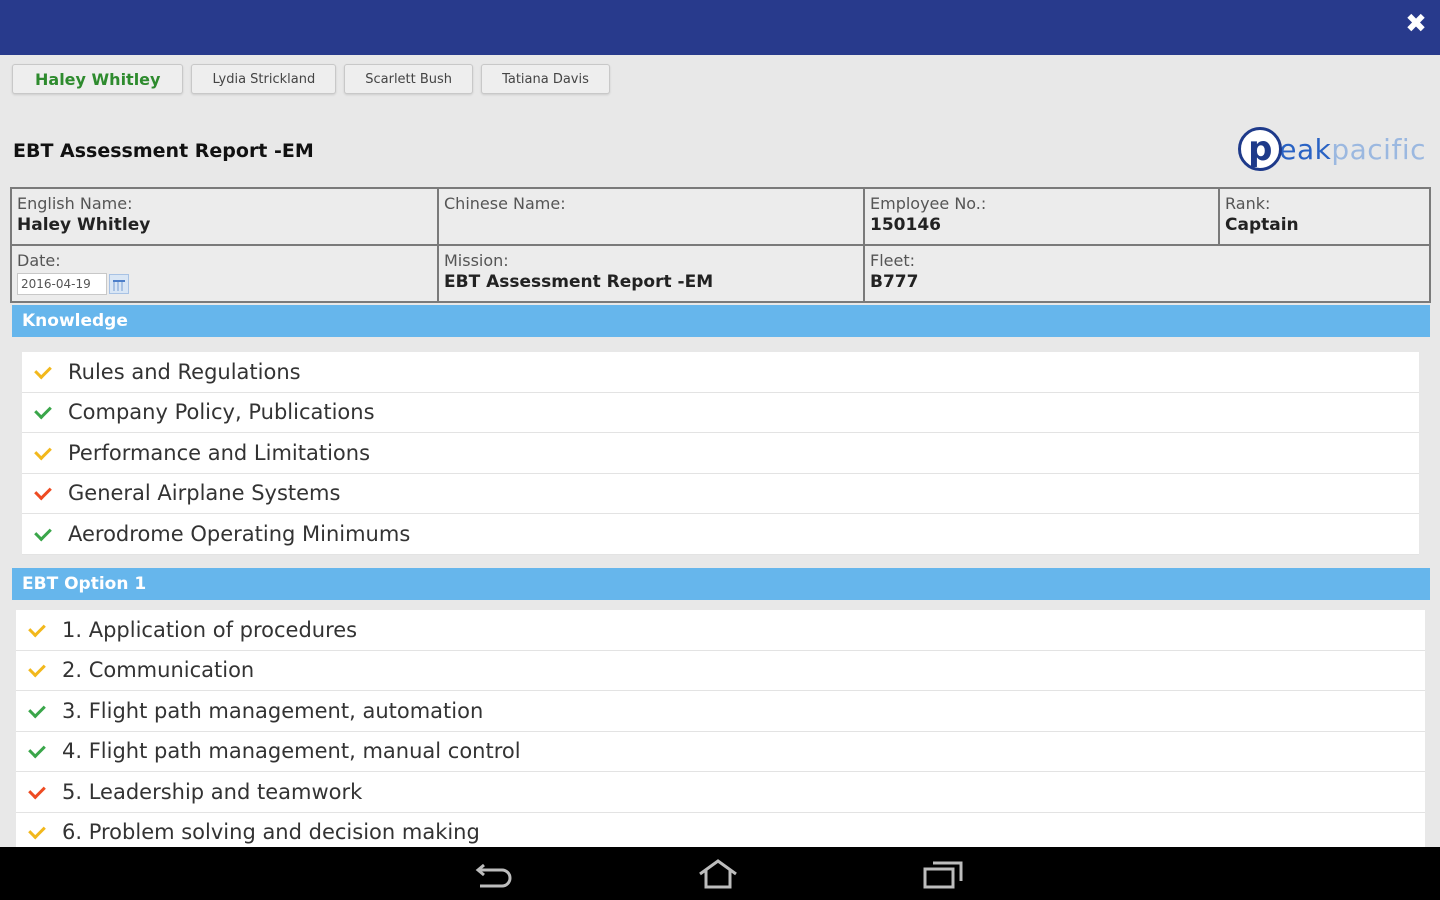 The image size is (1440, 900). I want to click on fleet-cell: Fleet: B777, so click(1147, 273).